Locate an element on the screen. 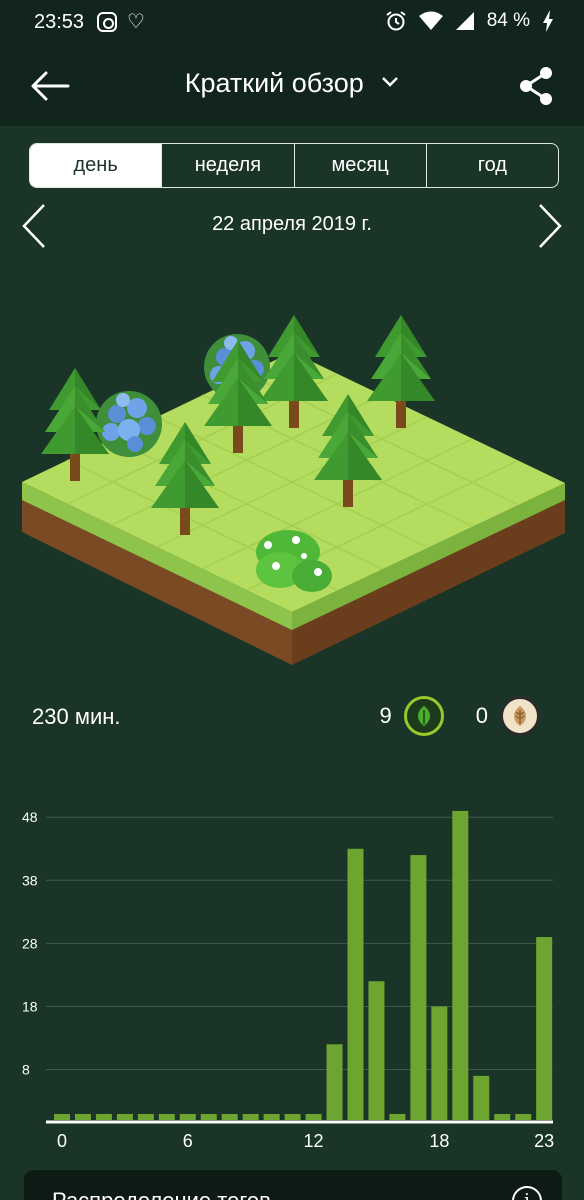 The image size is (584, 1200). x-tick-label: 6 is located at coordinates (188, 1141).